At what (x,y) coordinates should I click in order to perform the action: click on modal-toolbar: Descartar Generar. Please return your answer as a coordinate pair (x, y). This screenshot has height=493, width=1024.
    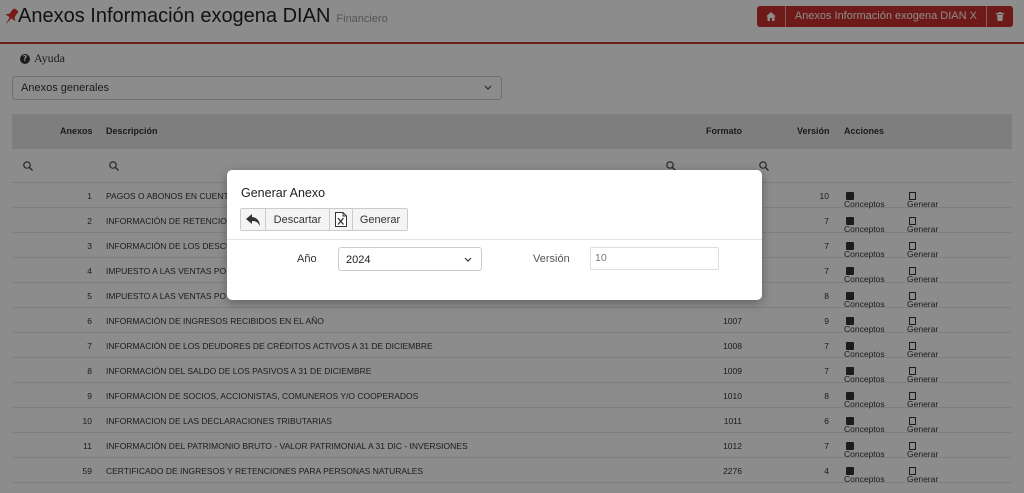
    Looking at the image, I should click on (324, 219).